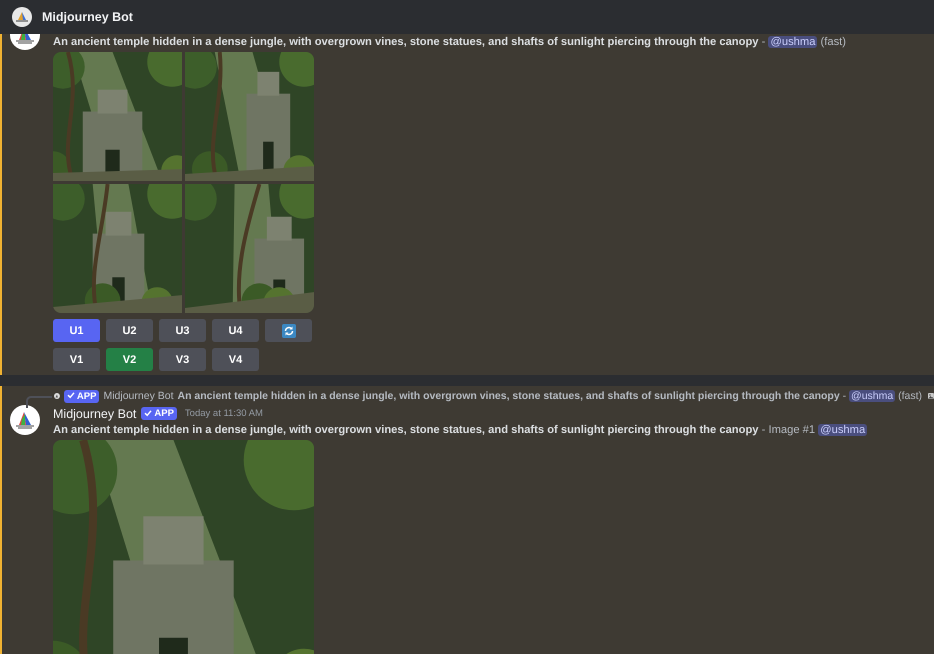  I want to click on timestamp: Today at 11:30 AM, so click(223, 413).